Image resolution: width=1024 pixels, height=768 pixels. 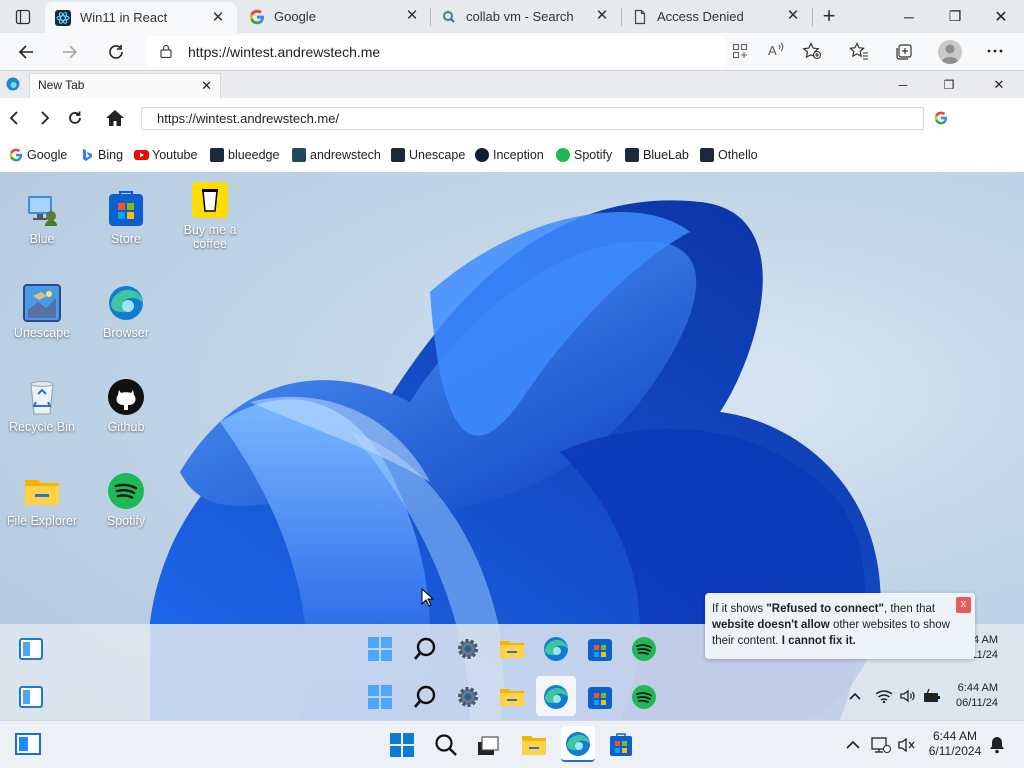 What do you see at coordinates (955, 16) in the screenshot?
I see `restore-button: ❐` at bounding box center [955, 16].